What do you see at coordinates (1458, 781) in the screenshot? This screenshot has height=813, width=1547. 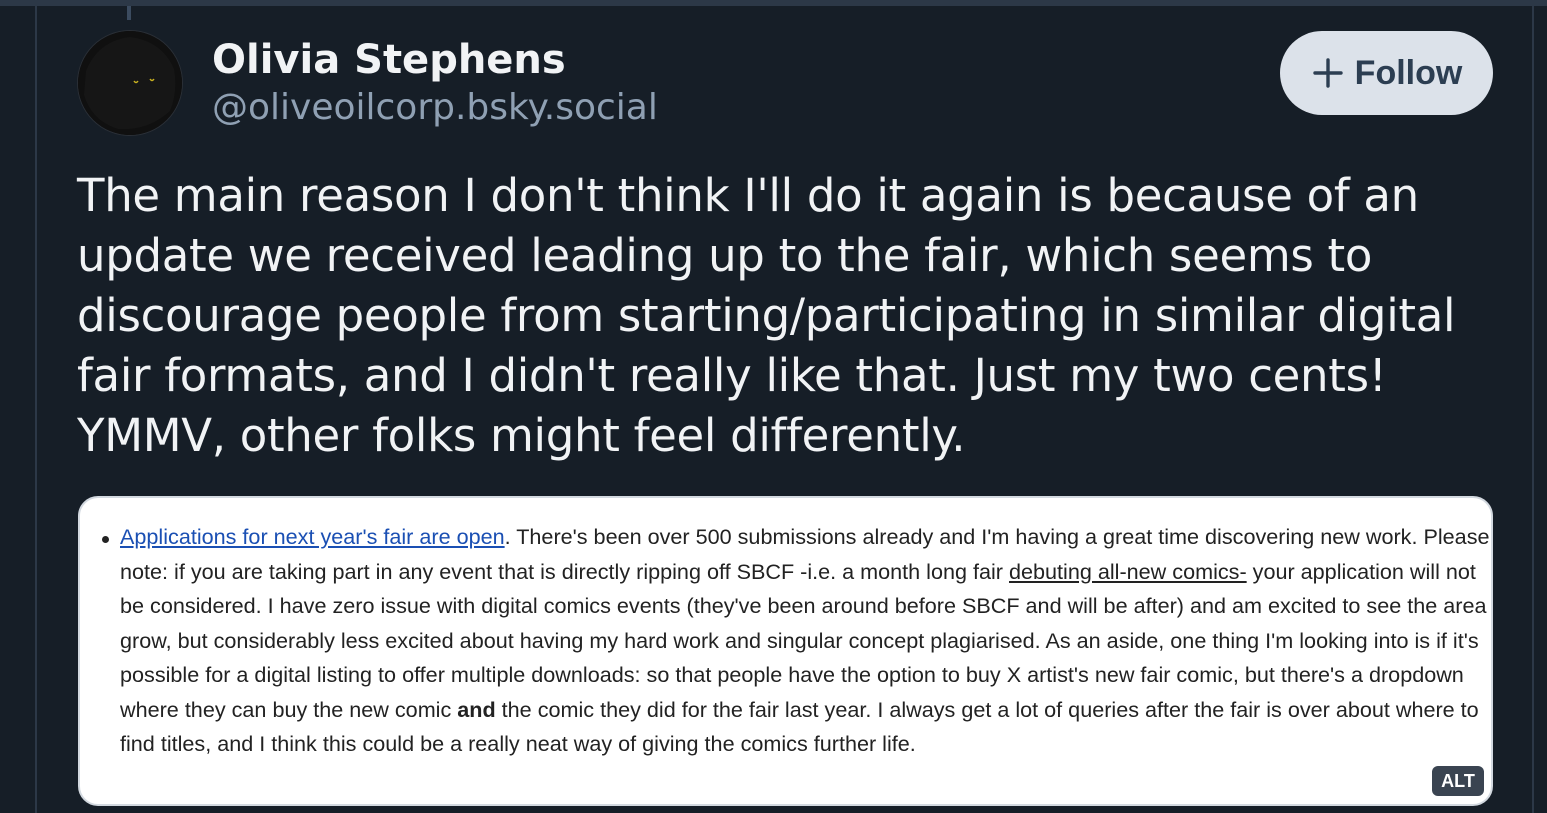 I see `alt-text-badge: ALT` at bounding box center [1458, 781].